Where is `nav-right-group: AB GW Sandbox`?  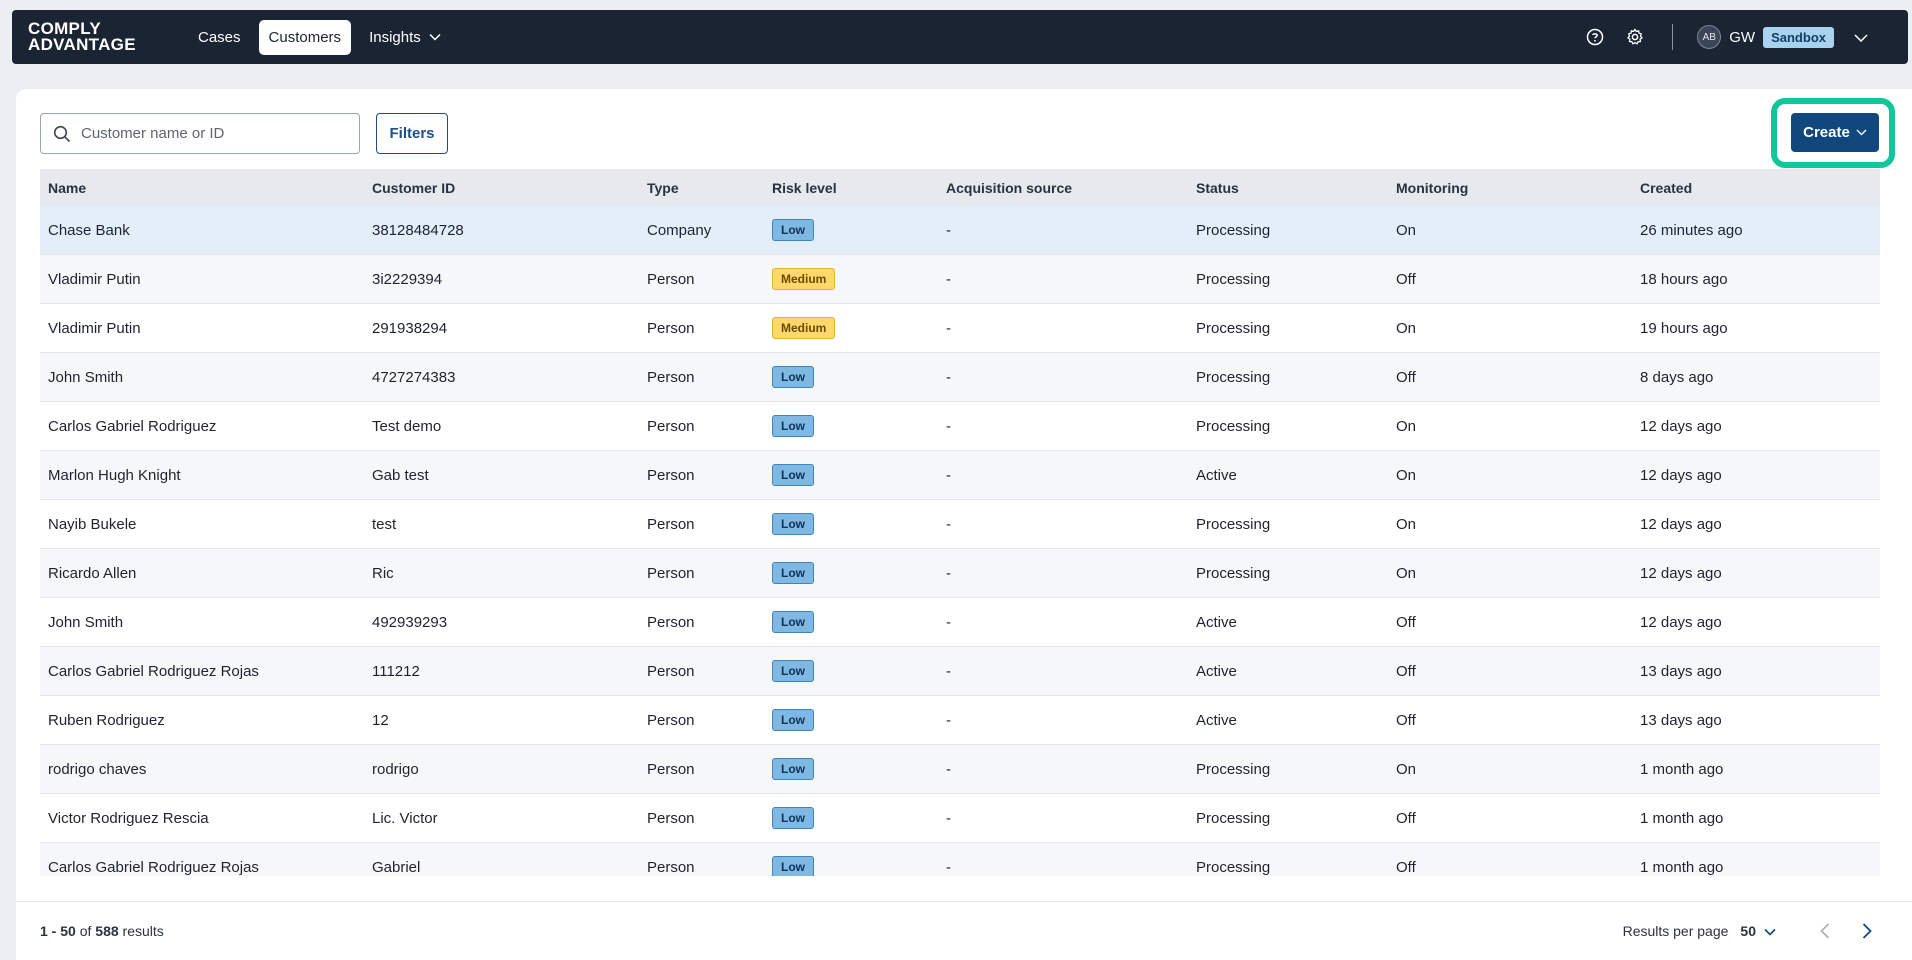
nav-right-group: AB GW Sandbox is located at coordinates (1717, 37).